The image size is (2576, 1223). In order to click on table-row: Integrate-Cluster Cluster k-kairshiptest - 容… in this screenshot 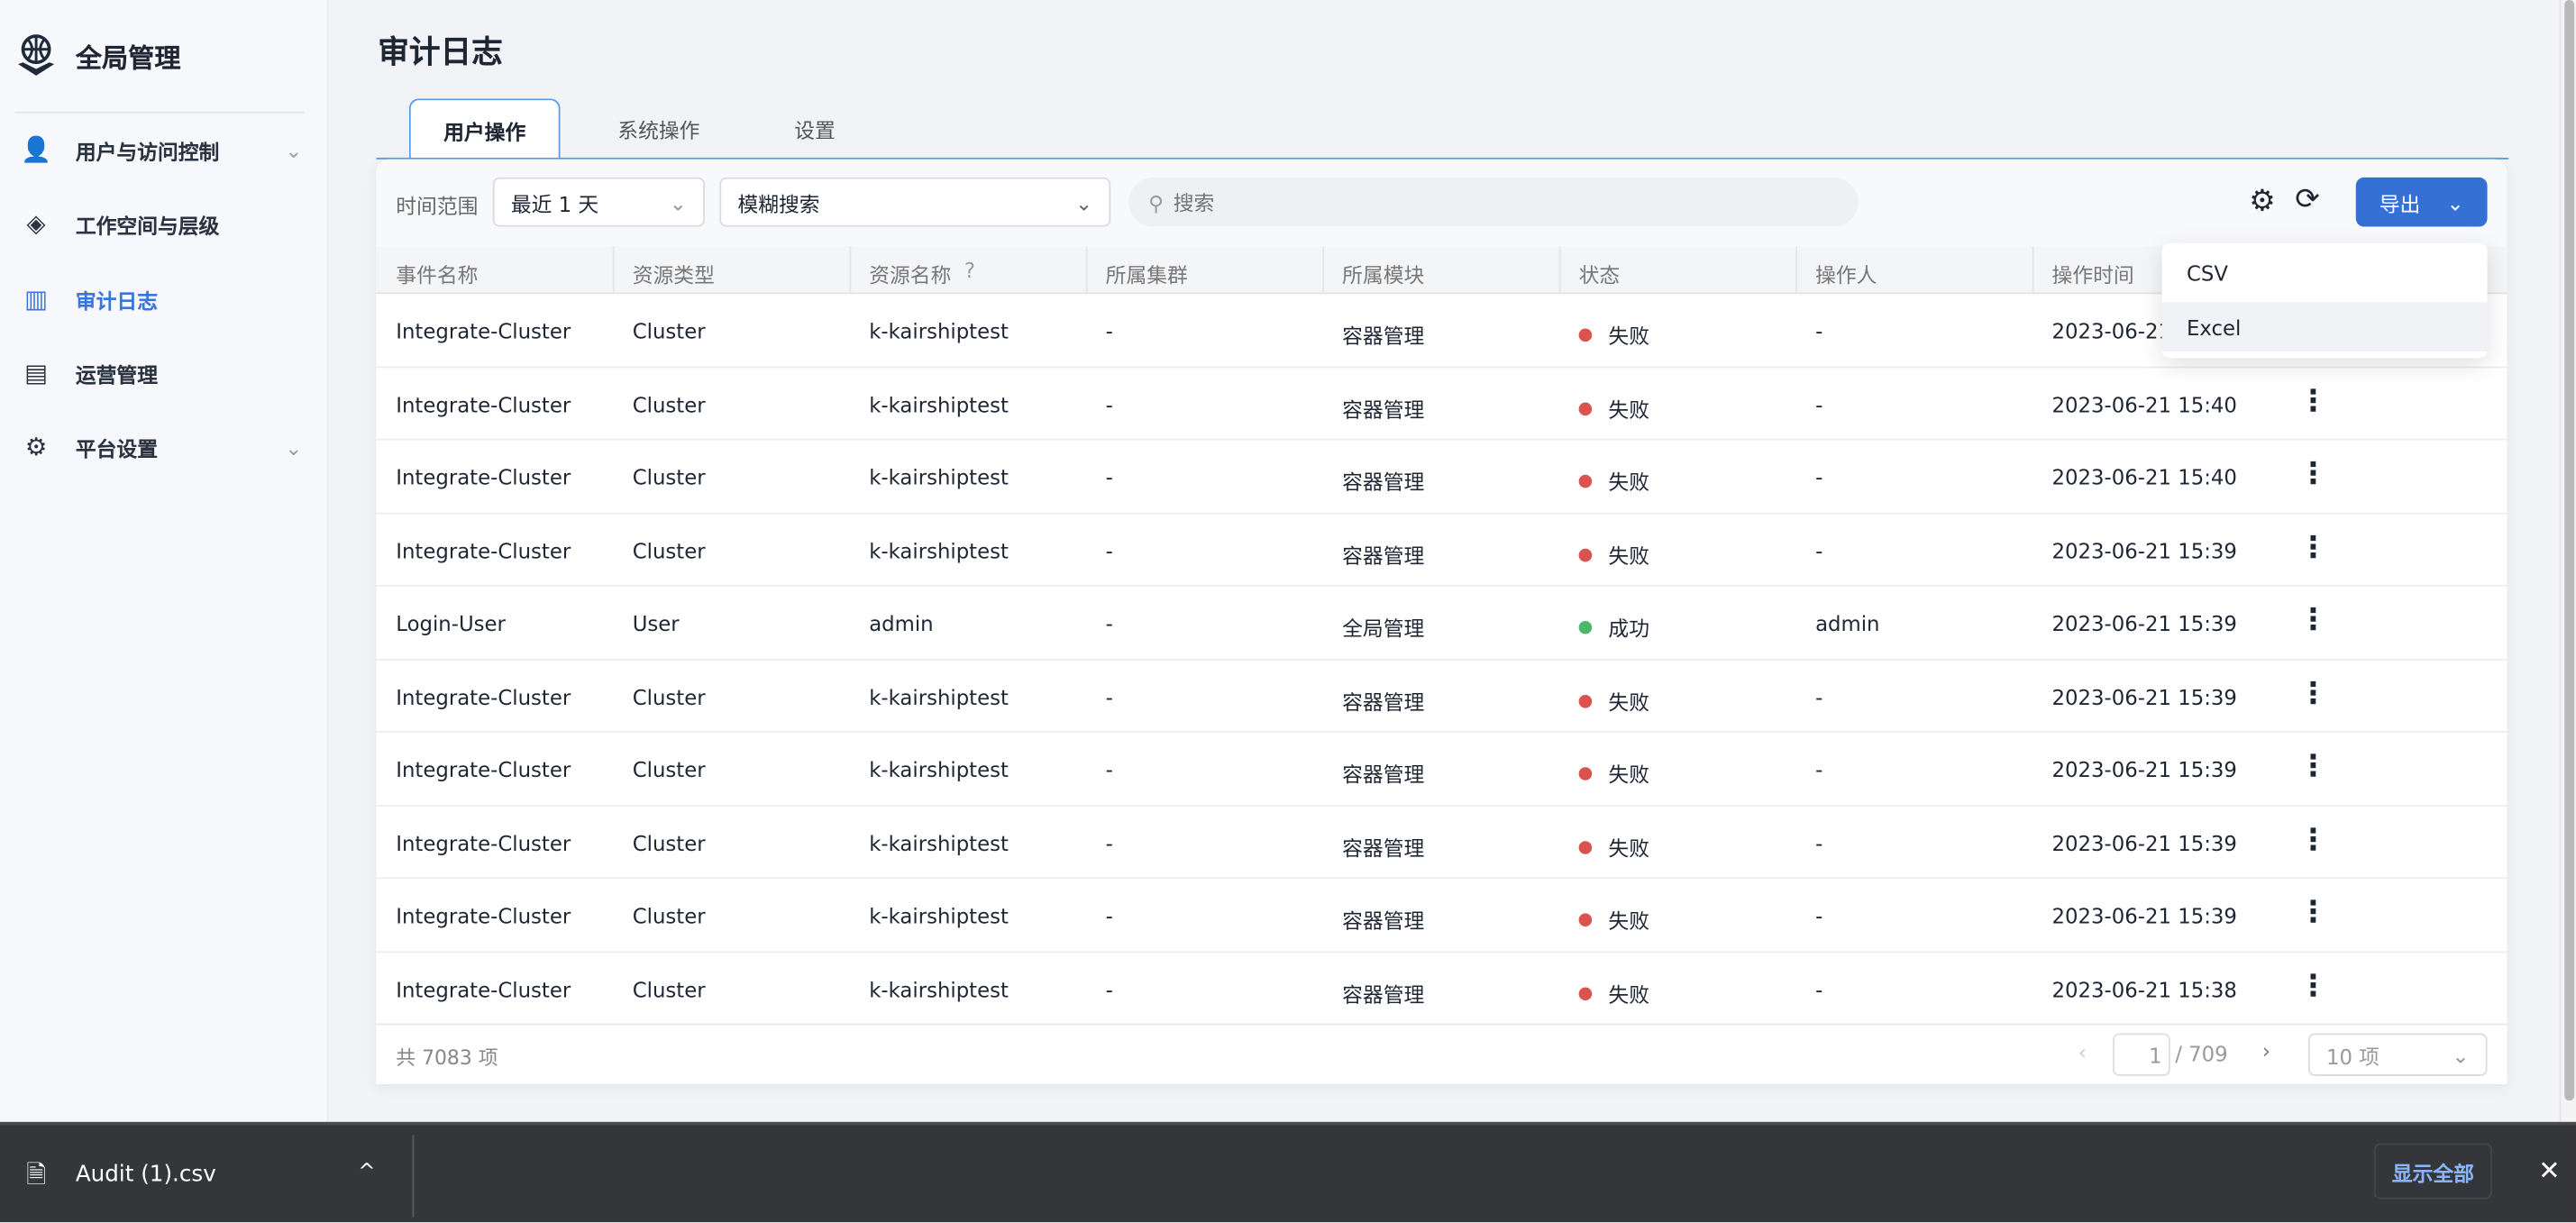, I will do `click(1441, 697)`.